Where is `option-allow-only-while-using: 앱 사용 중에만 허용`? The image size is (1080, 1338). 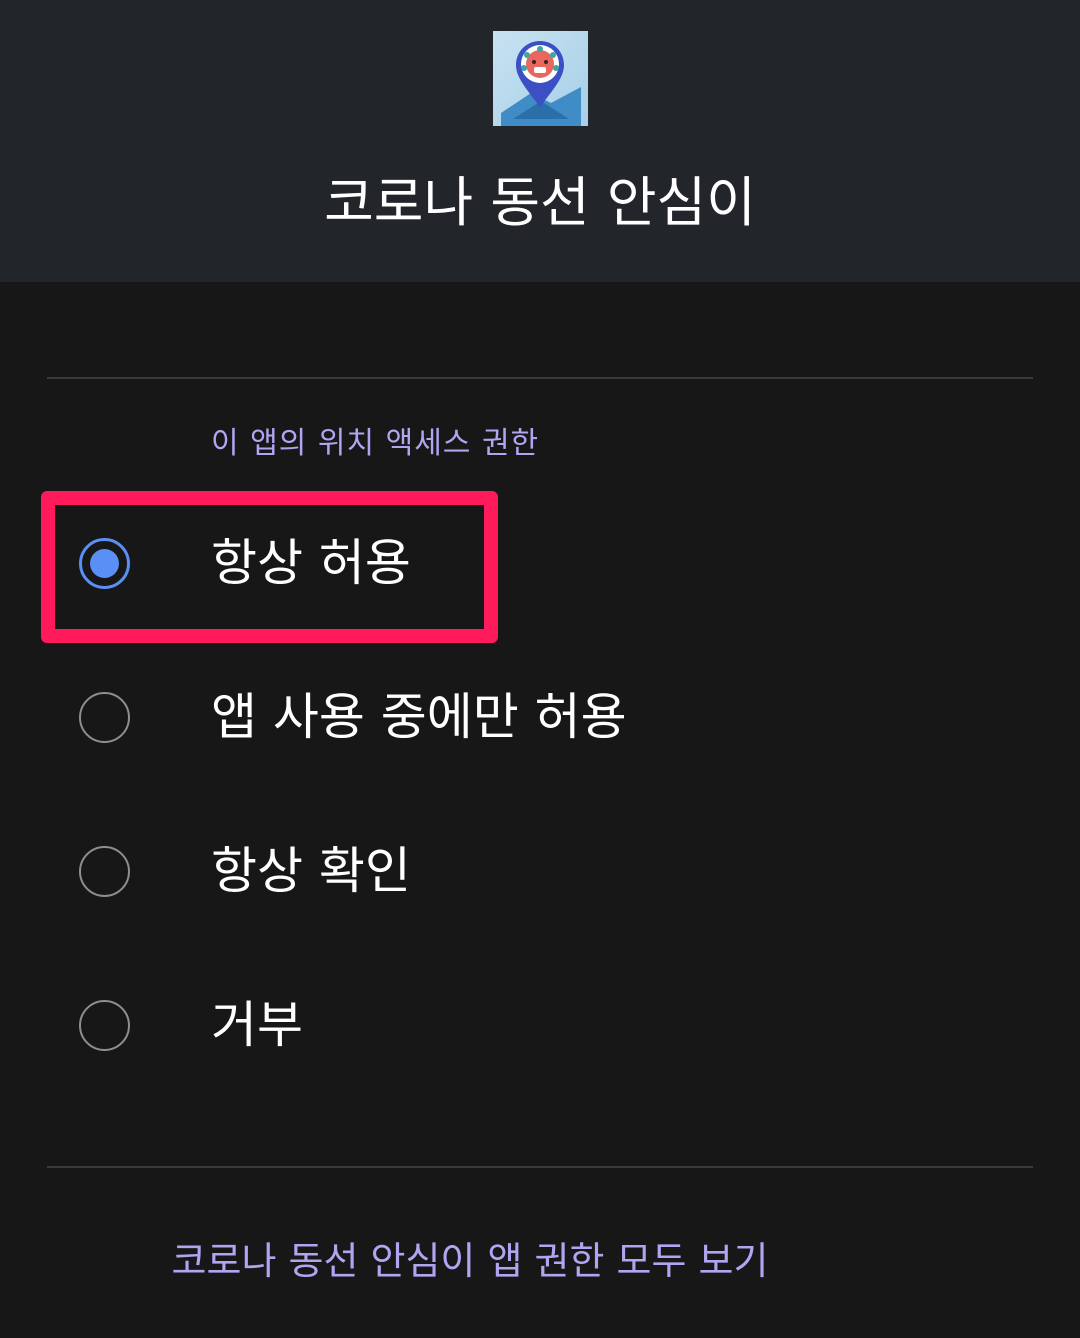 option-allow-only-while-using: 앱 사용 중에만 허용 is located at coordinates (540, 717).